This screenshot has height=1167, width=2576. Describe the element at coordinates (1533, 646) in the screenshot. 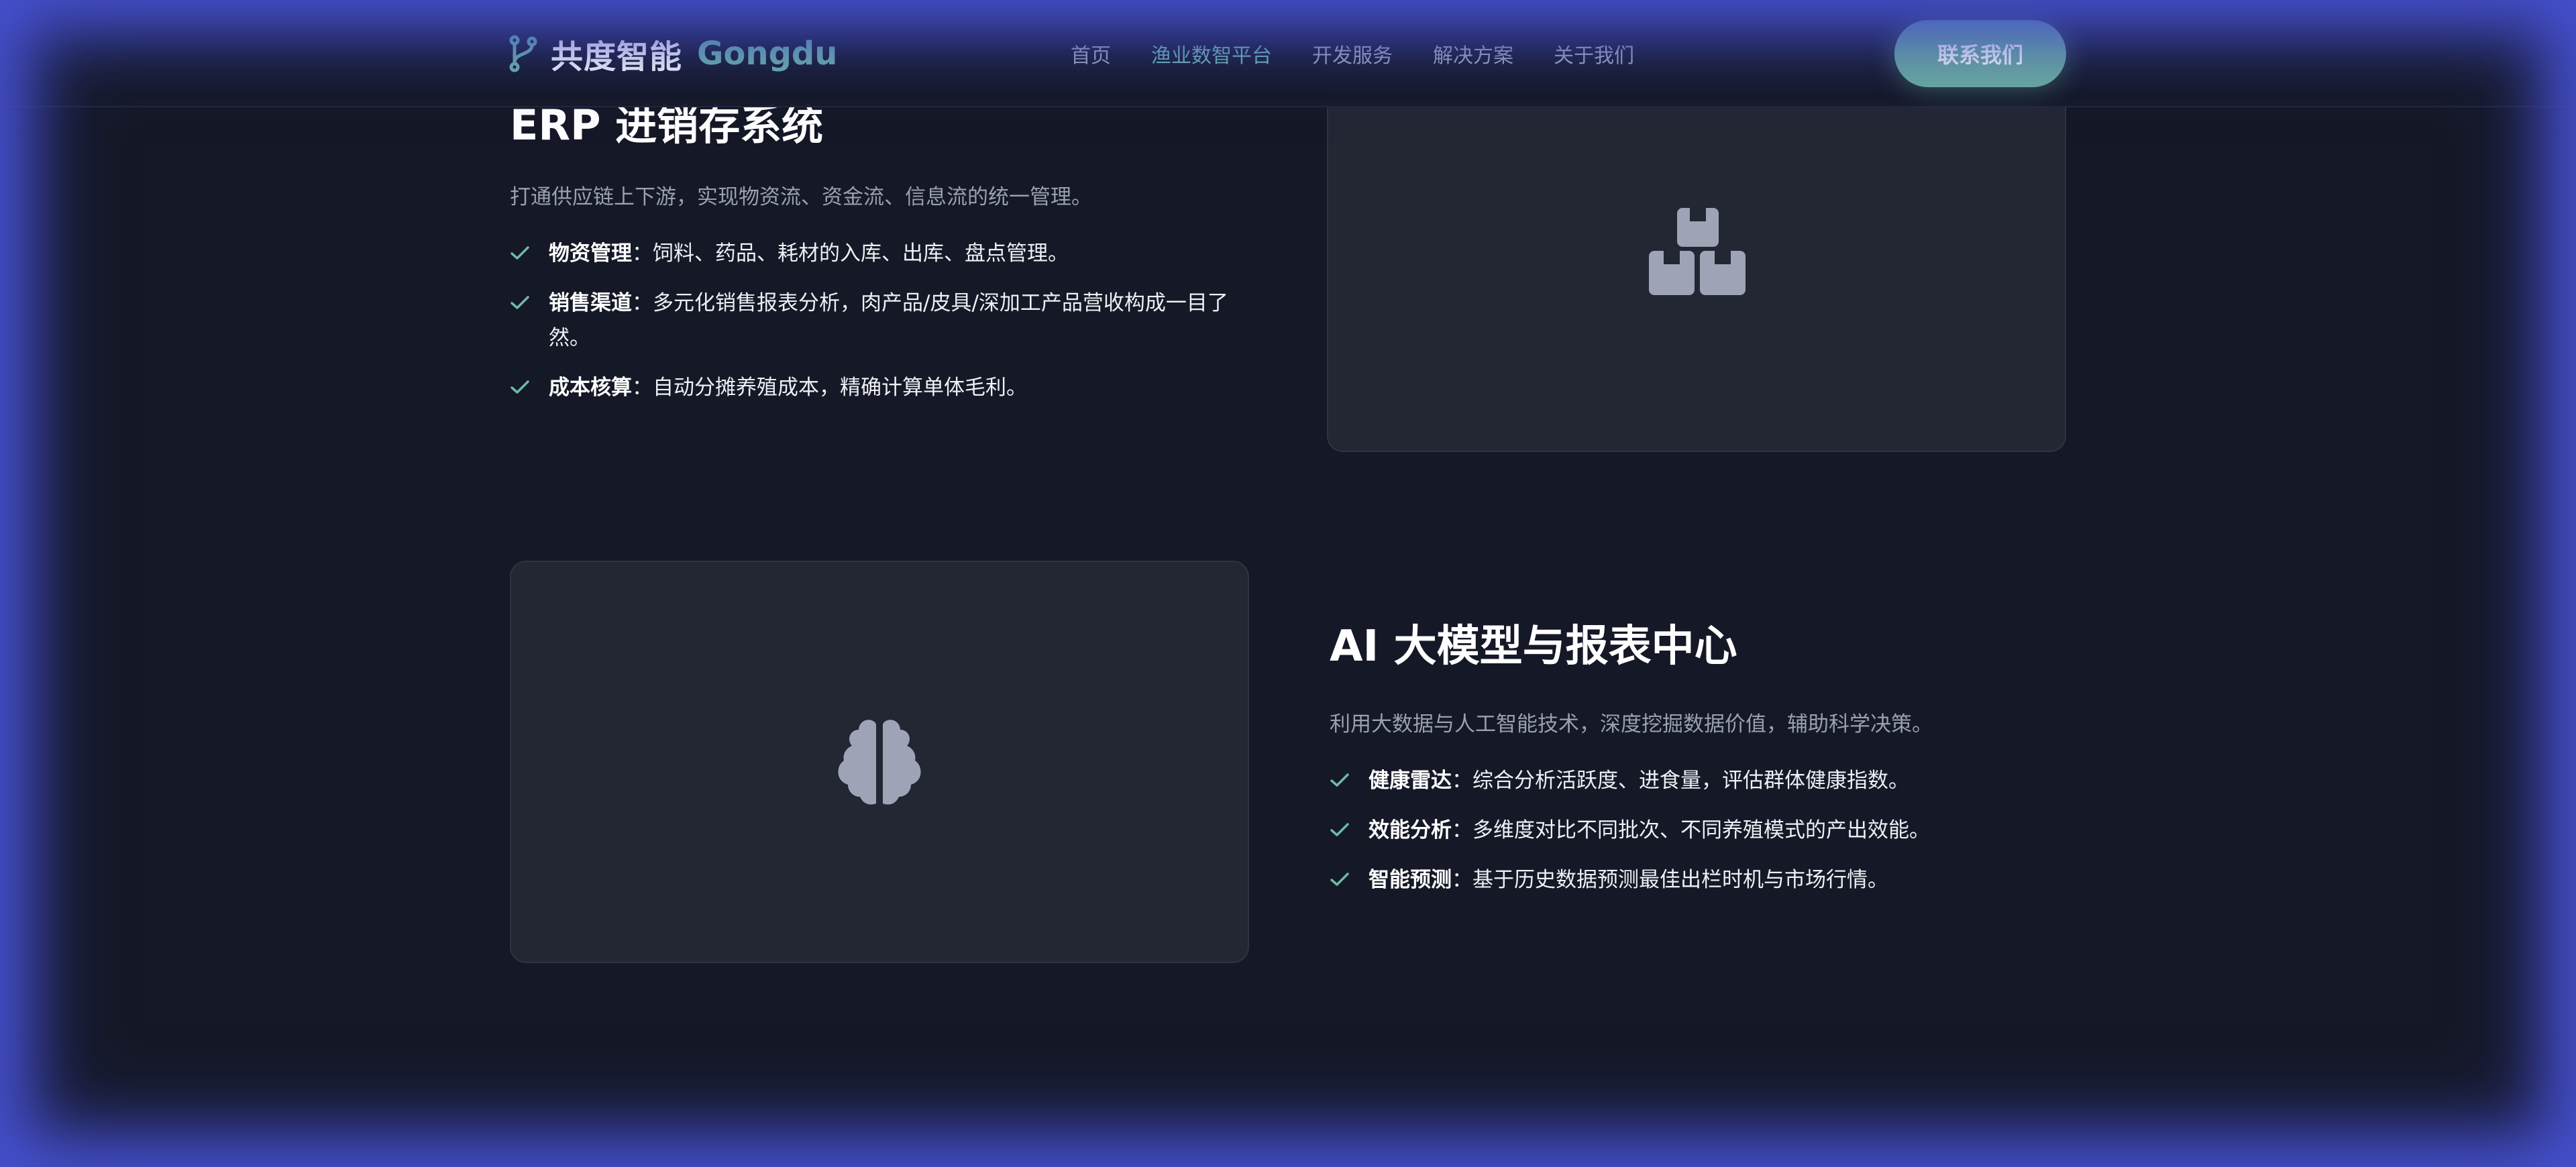

I see `ai-section-title: AI 大模型与报表中心` at that location.